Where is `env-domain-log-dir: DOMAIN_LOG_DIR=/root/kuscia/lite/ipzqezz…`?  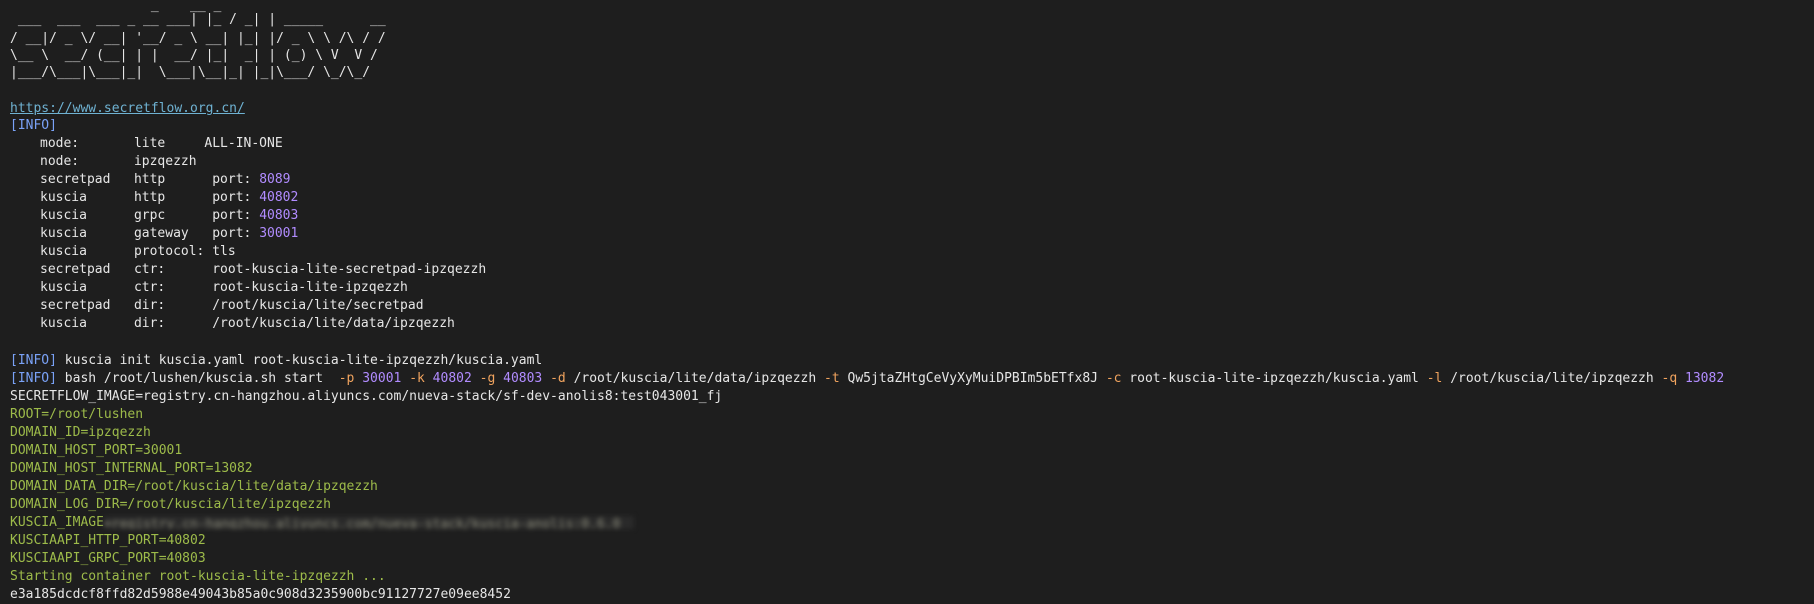 env-domain-log-dir: DOMAIN_LOG_DIR=/root/kuscia/lite/ipzqezz… is located at coordinates (170, 504).